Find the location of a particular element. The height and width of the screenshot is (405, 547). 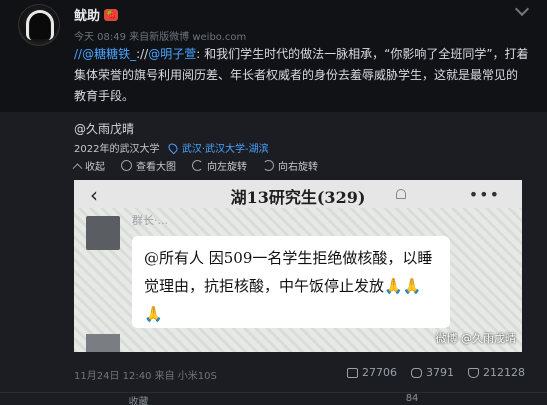

mention-link: @明子萱 is located at coordinates (172, 54).